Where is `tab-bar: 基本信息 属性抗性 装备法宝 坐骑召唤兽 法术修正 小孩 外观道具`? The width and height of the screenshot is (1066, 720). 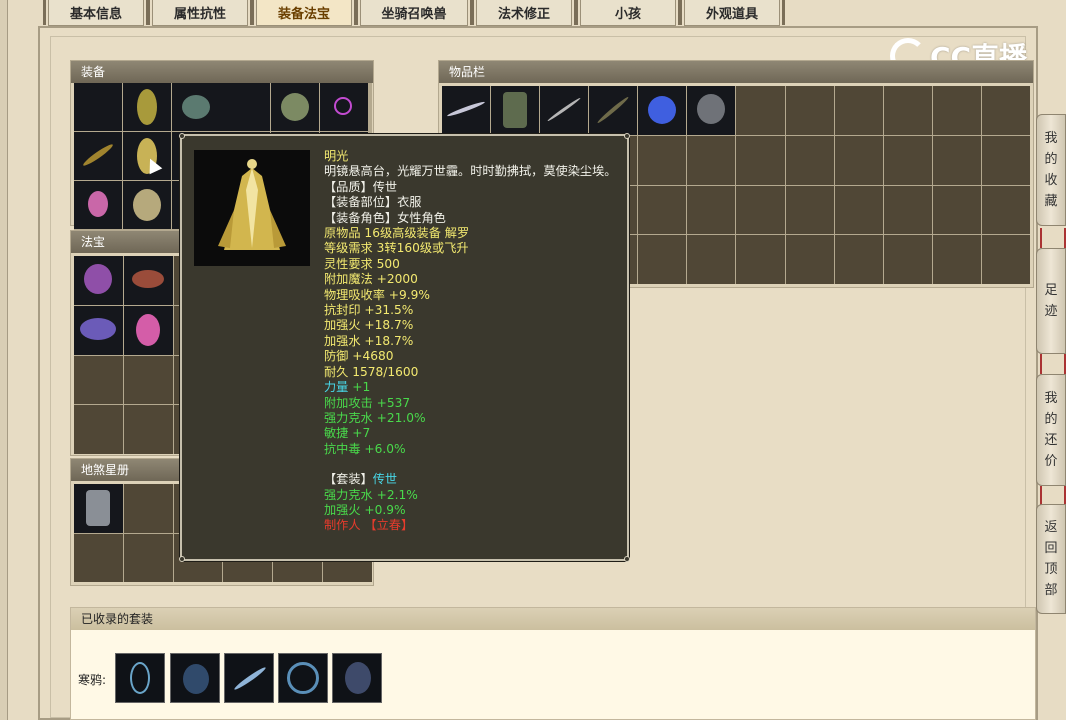 tab-bar: 基本信息 属性抗性 装备法宝 坐骑召唤兽 法术修正 小孩 外观道具 is located at coordinates (540, 13).